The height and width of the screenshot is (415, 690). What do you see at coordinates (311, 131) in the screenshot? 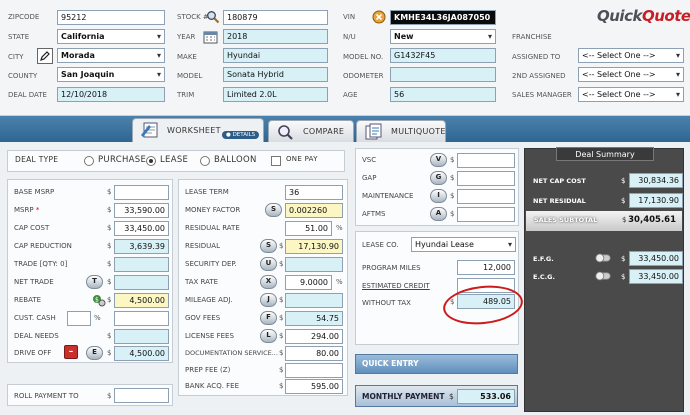
I see `tab-compare: COMPARE` at bounding box center [311, 131].